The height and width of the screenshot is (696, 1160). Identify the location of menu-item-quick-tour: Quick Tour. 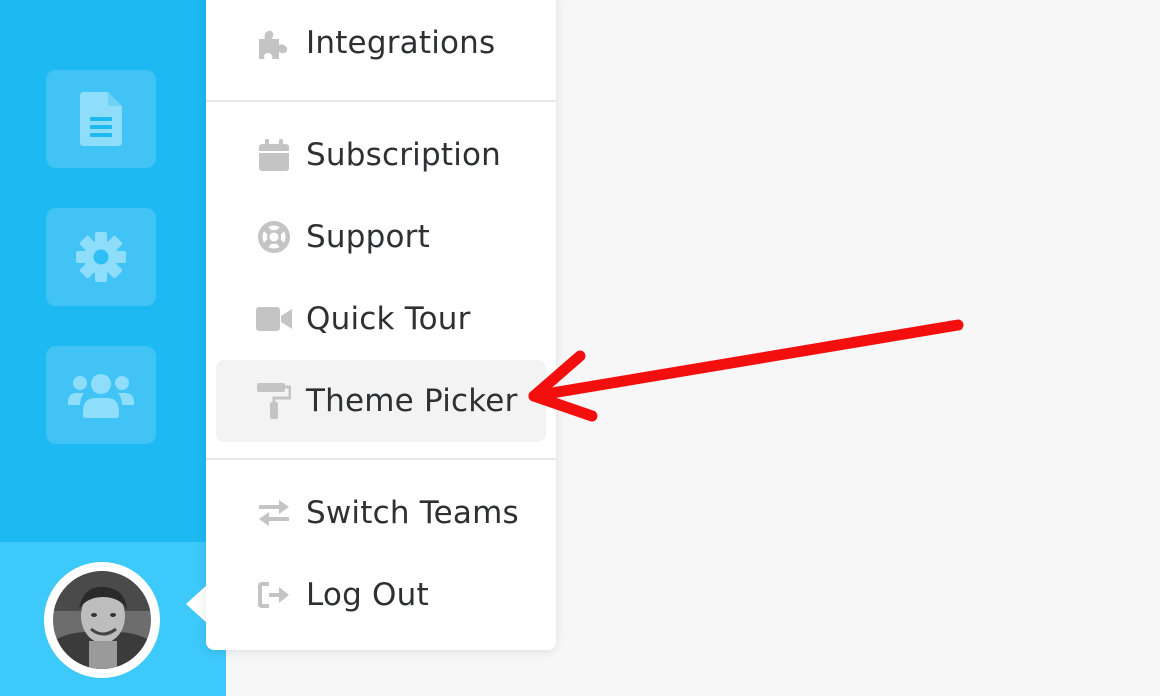
(381, 319).